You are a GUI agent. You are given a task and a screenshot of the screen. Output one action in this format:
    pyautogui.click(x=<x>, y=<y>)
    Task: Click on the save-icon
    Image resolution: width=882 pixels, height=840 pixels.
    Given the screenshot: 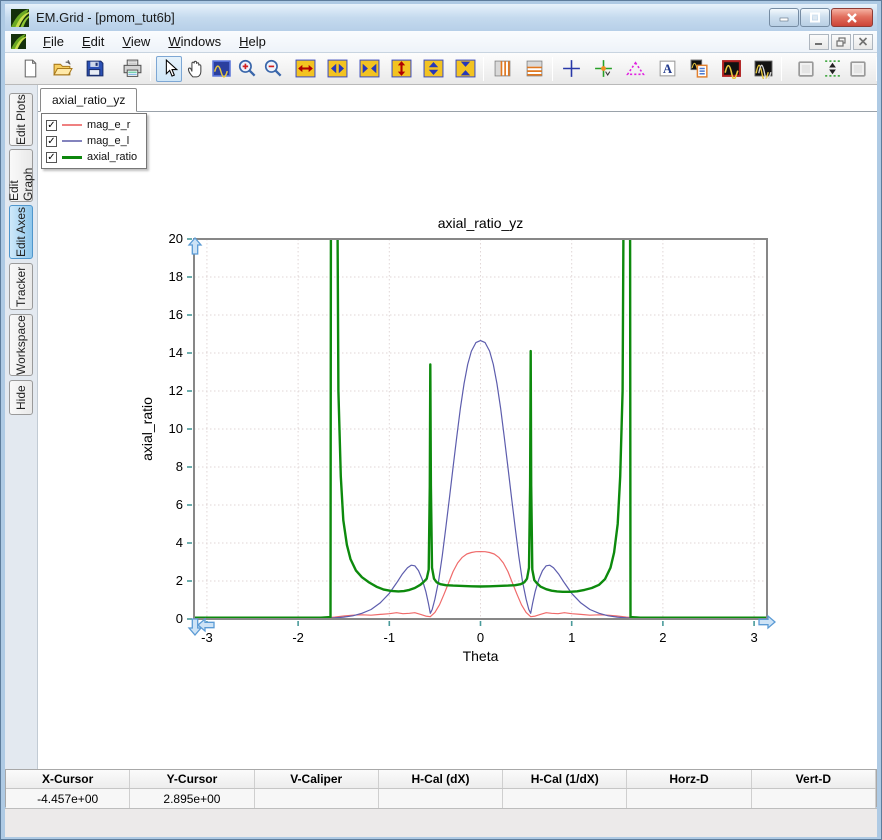 What is the action you would take?
    pyautogui.click(x=94, y=68)
    